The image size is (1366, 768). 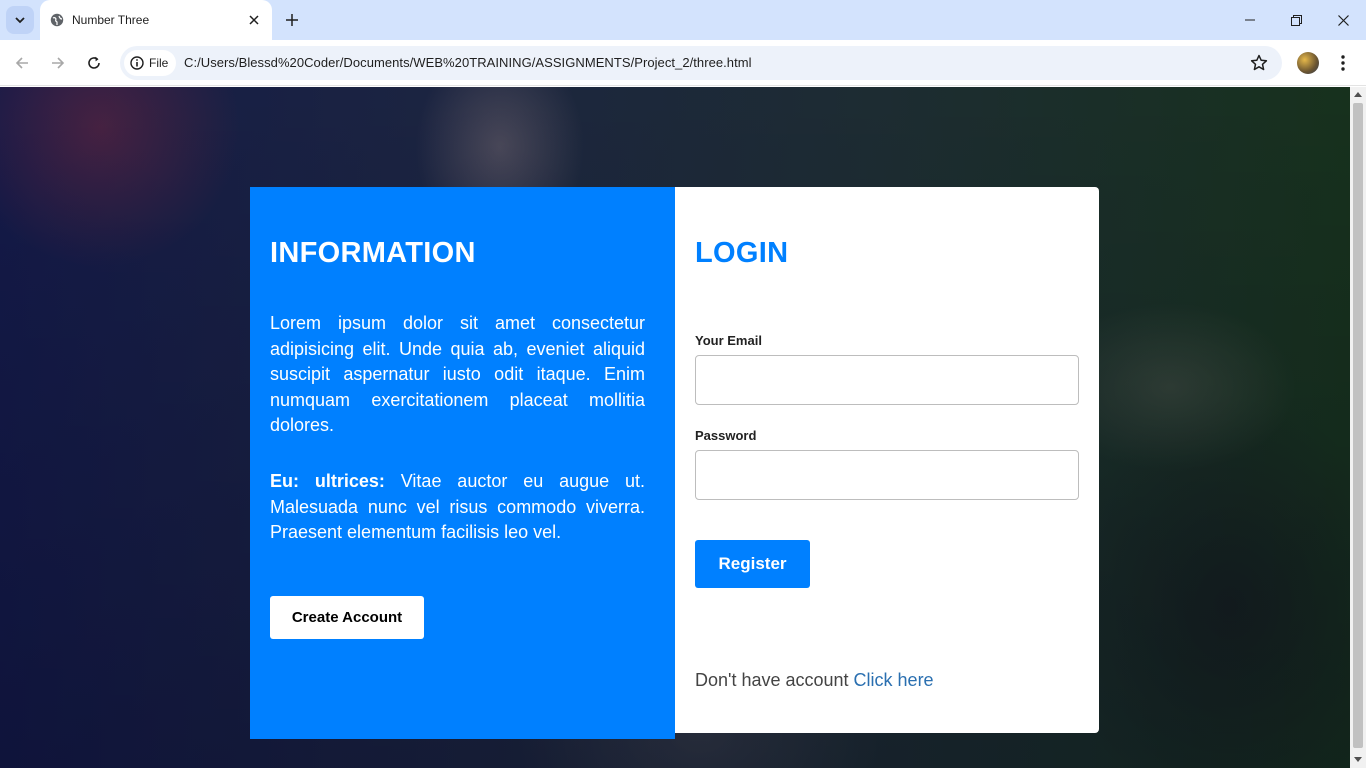 I want to click on password-field, so click(x=887, y=475).